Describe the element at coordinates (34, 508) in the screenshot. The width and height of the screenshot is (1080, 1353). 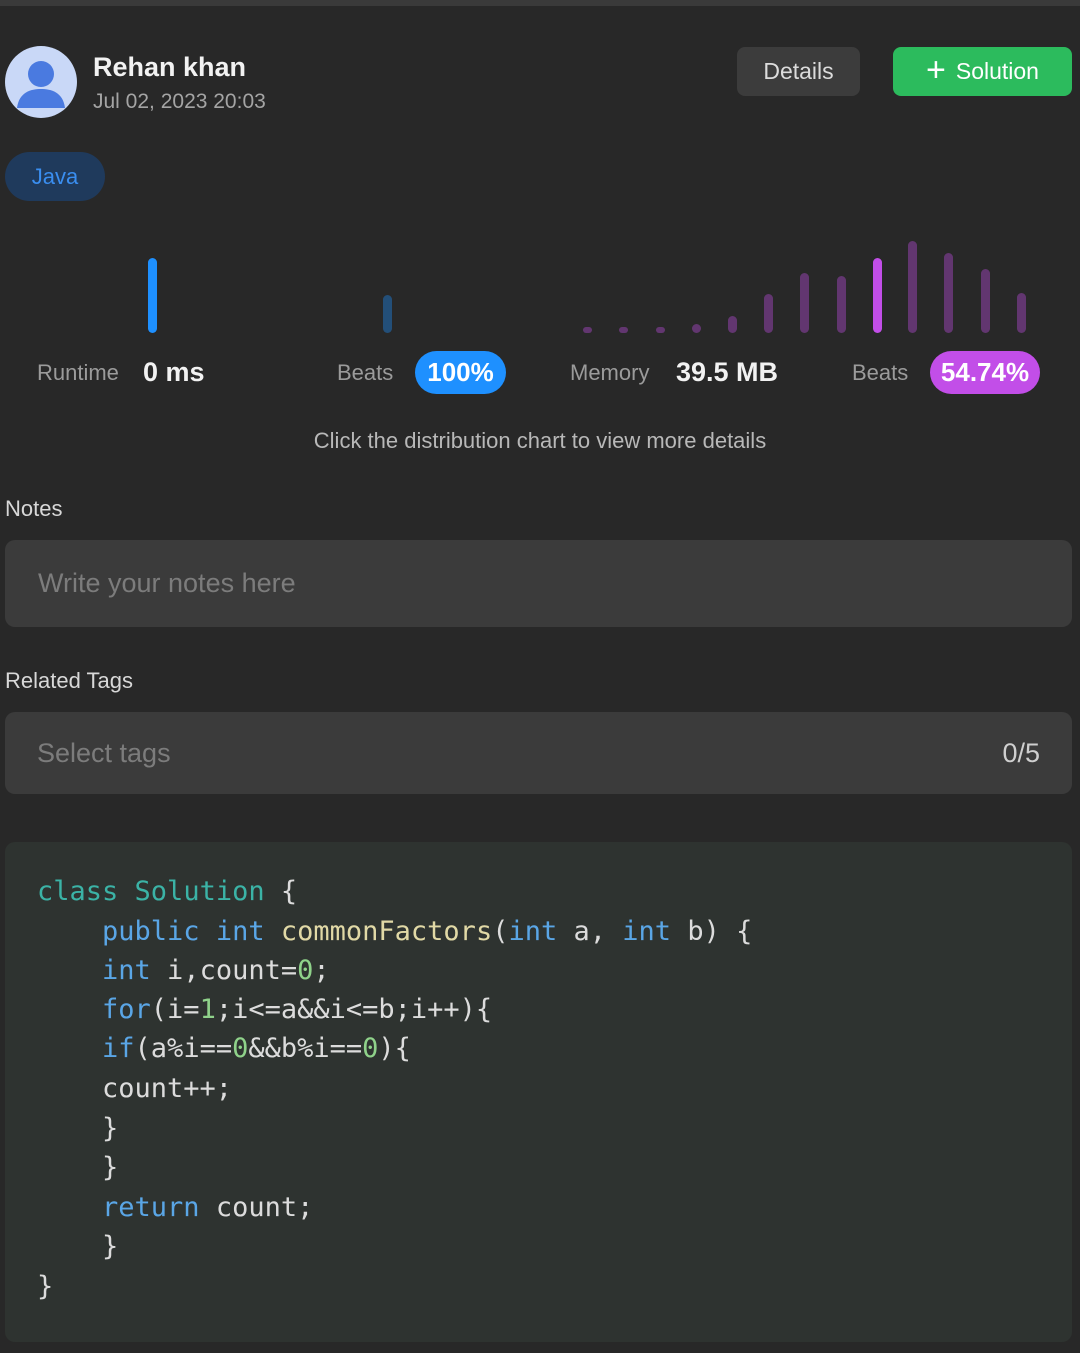
I see `notes-label: Notes` at that location.